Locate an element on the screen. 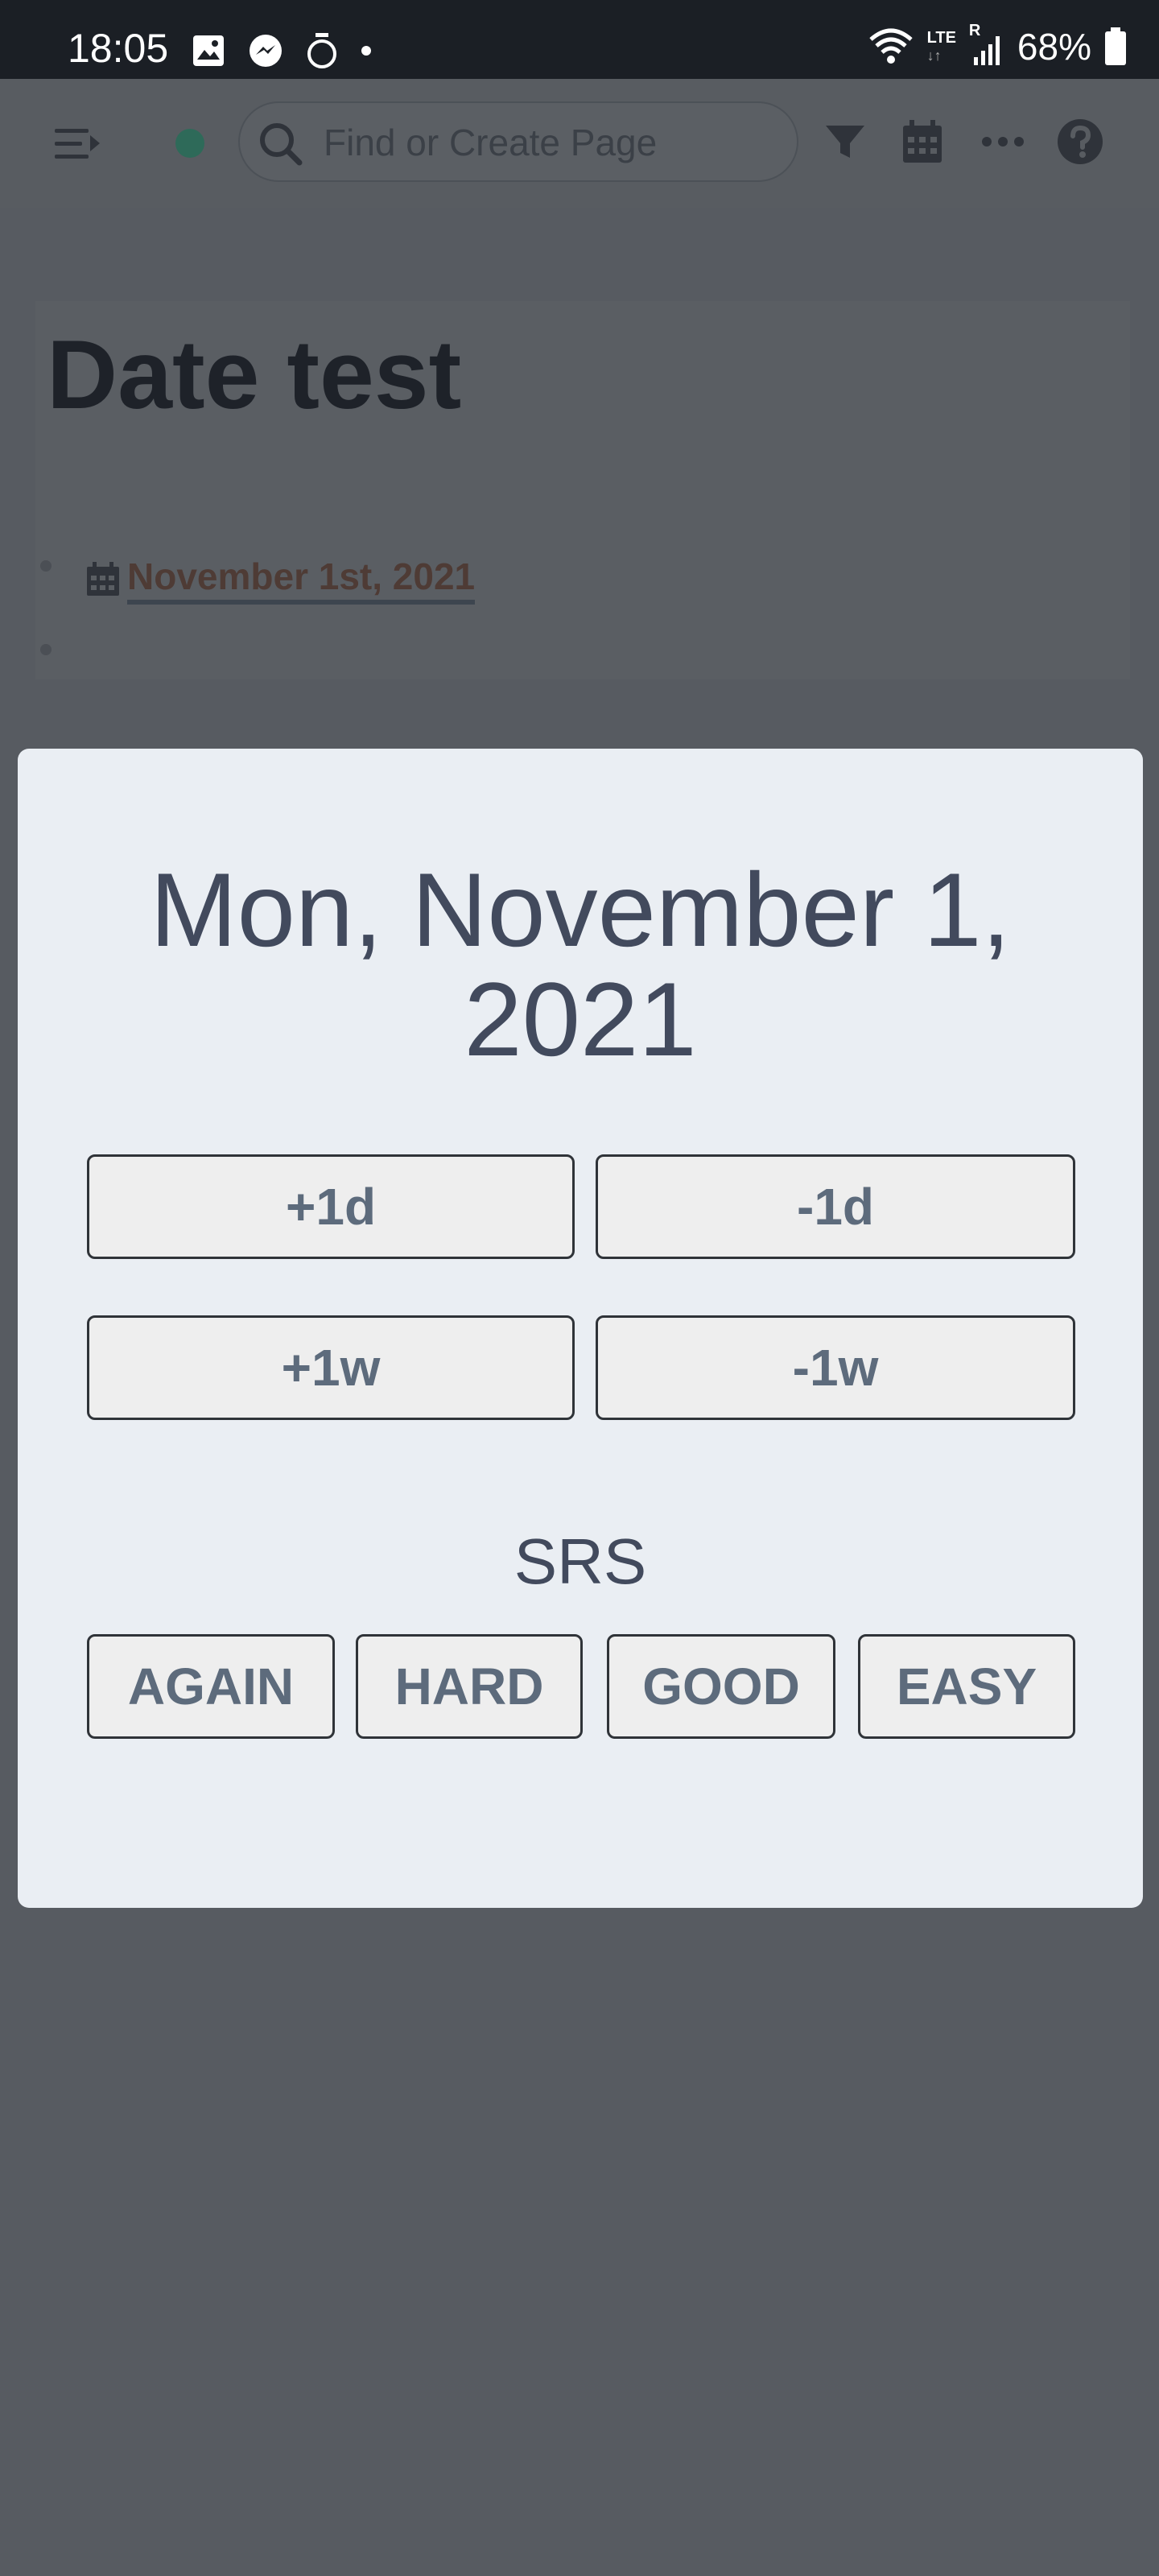  calendar-icon is located at coordinates (922, 142).